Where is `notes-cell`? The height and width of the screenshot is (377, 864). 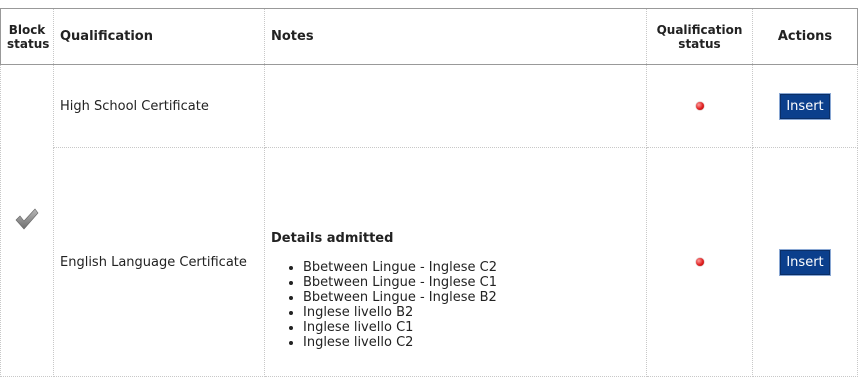
notes-cell is located at coordinates (455, 106).